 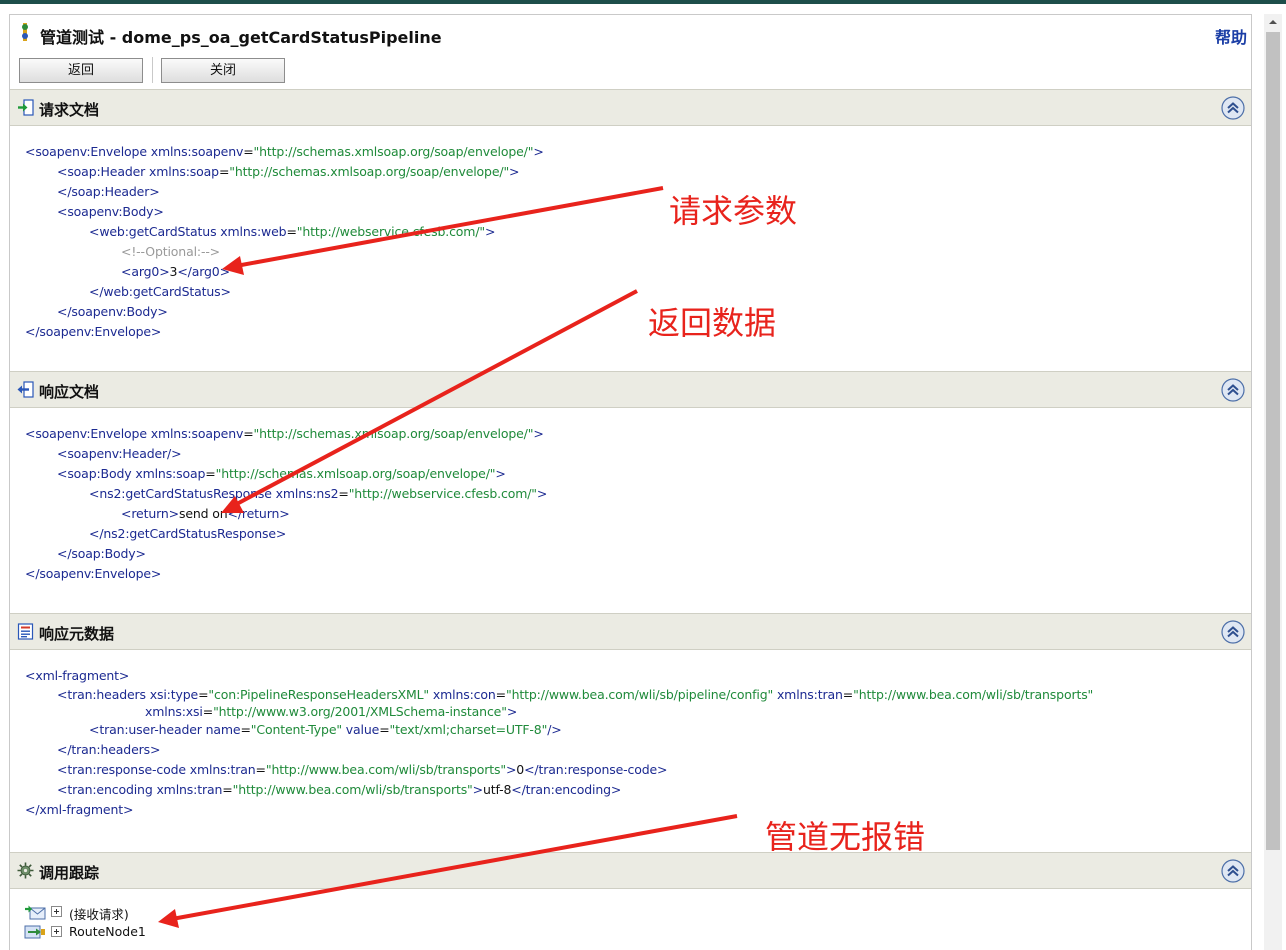 What do you see at coordinates (286, 574) in the screenshot?
I see `xml-line: </soapenv:Envelope>` at bounding box center [286, 574].